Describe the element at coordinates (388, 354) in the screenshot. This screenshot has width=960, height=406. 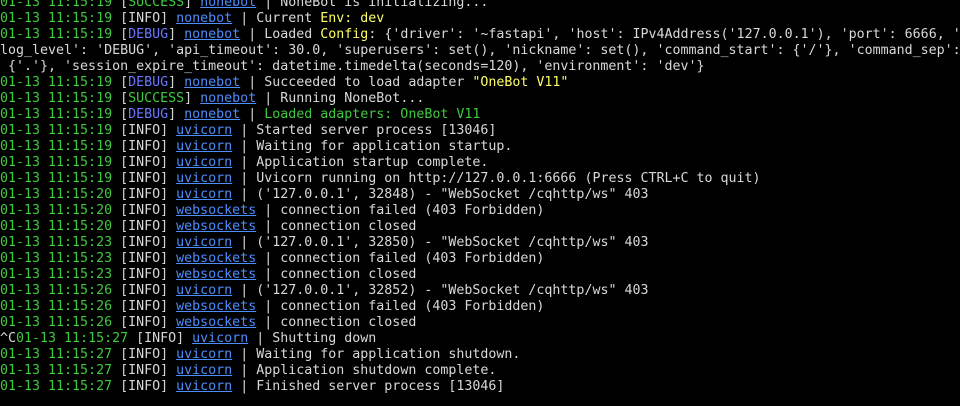
I see `log-message: Waiting for application shutdown.` at that location.